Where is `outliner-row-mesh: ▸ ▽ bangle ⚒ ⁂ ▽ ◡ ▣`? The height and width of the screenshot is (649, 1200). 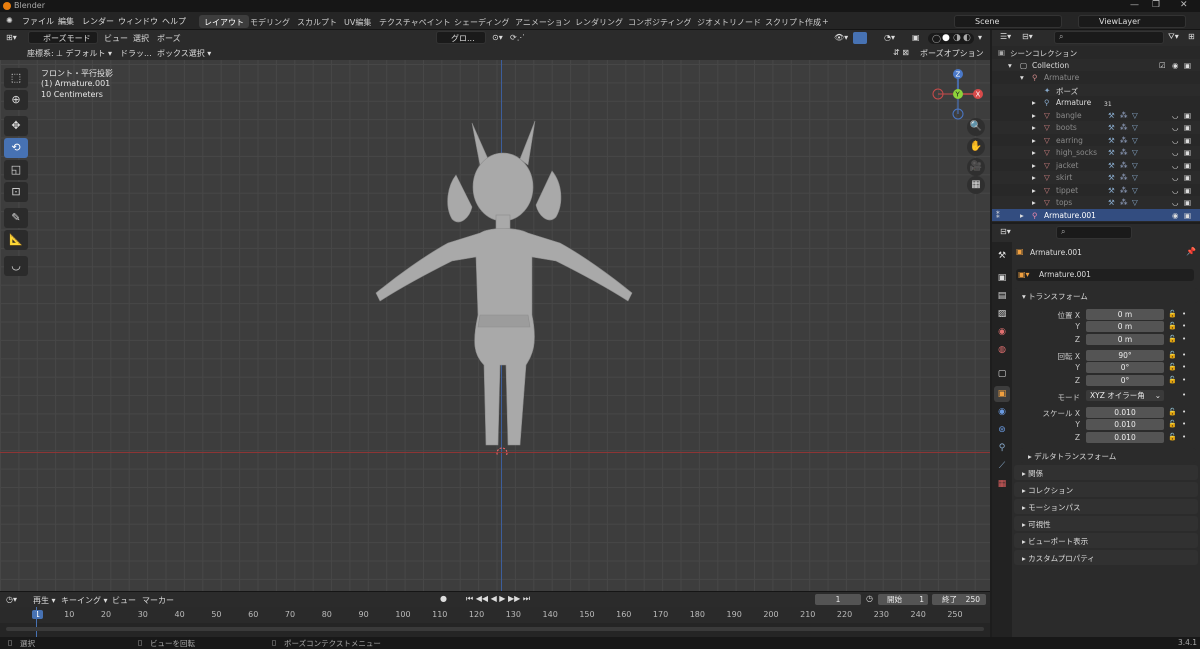 outliner-row-mesh: ▸ ▽ bangle ⚒ ⁂ ▽ ◡ ▣ is located at coordinates (1096, 115).